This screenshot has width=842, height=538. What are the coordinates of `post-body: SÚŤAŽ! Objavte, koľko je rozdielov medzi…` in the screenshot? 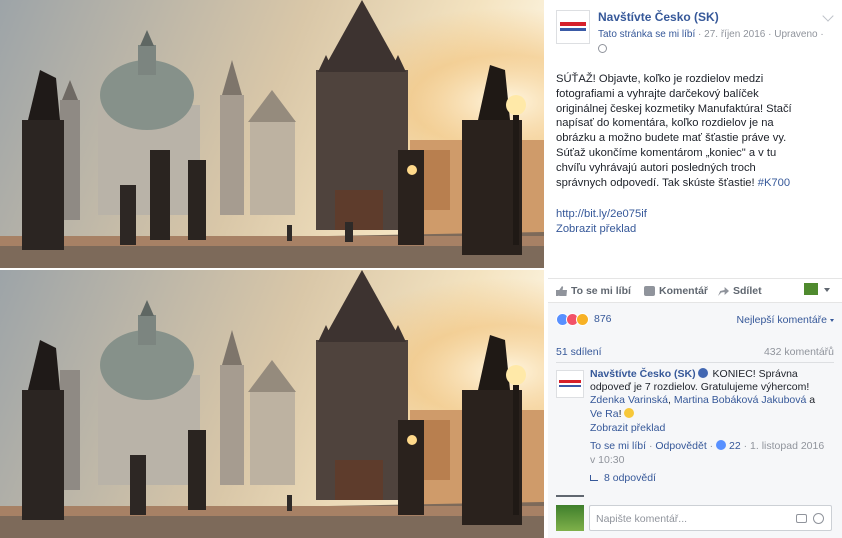 It's located at (674, 131).